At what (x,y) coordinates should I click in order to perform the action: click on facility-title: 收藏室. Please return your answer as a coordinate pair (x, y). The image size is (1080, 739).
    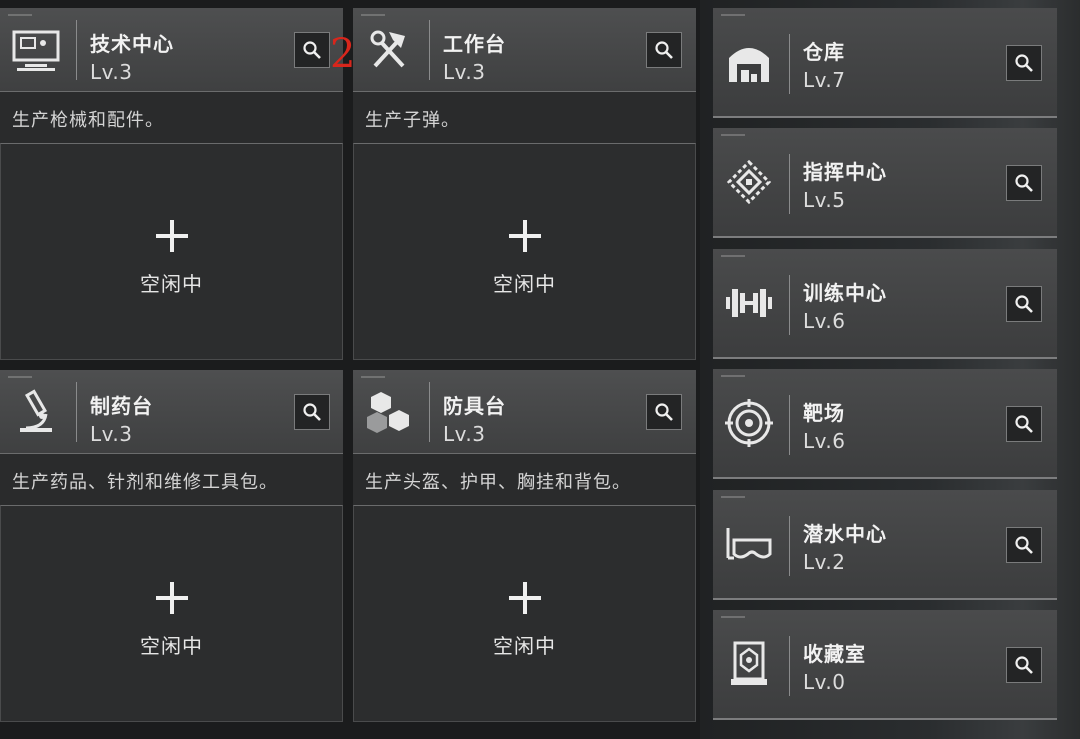
    Looking at the image, I should click on (834, 654).